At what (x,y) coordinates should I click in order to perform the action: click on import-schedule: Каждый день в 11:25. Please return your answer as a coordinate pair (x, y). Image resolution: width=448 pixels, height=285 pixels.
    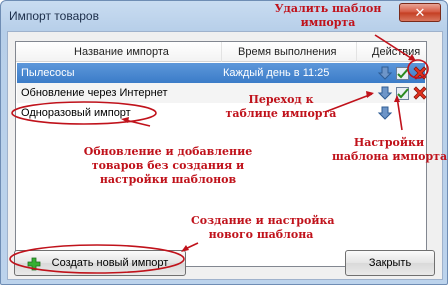
    Looking at the image, I should click on (276, 73).